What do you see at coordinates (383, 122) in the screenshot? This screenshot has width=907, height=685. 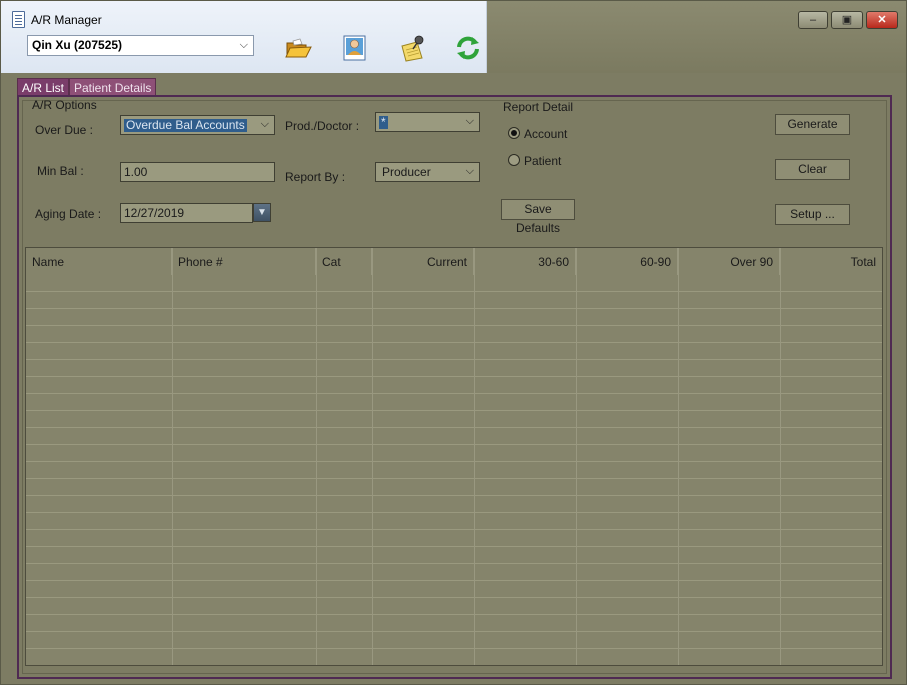 I see `prod-doctor-value: *` at bounding box center [383, 122].